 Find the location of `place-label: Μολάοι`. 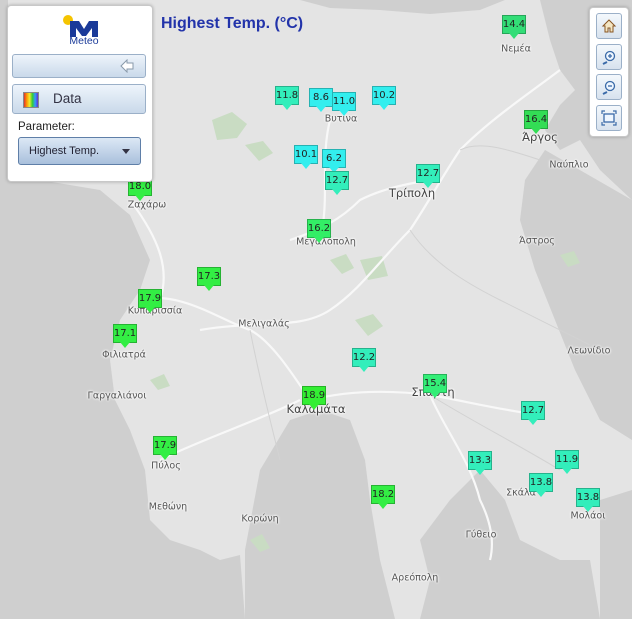

place-label: Μολάοι is located at coordinates (588, 516).